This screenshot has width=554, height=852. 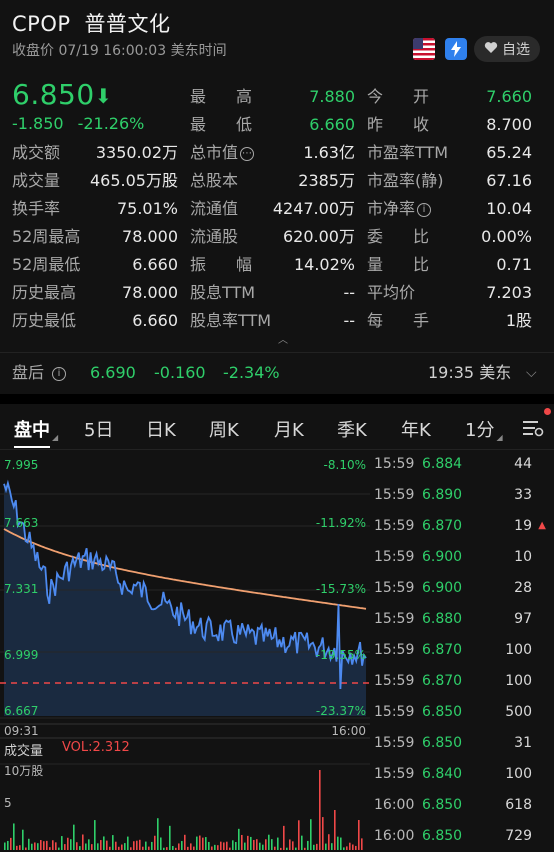 What do you see at coordinates (98, 429) in the screenshot?
I see `tab-5day: 5日` at bounding box center [98, 429].